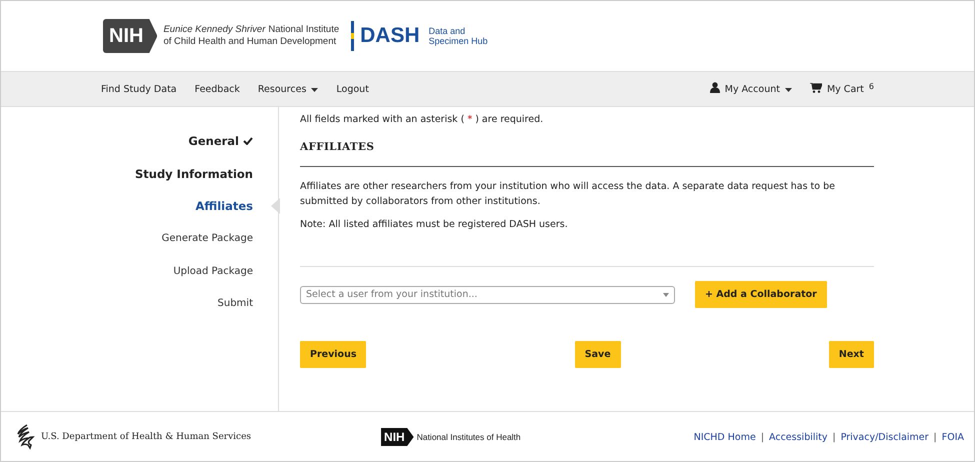 Image resolution: width=975 pixels, height=462 pixels. What do you see at coordinates (146, 437) in the screenshot?
I see `hhs-name: U.S. Department of Health & Human Services` at bounding box center [146, 437].